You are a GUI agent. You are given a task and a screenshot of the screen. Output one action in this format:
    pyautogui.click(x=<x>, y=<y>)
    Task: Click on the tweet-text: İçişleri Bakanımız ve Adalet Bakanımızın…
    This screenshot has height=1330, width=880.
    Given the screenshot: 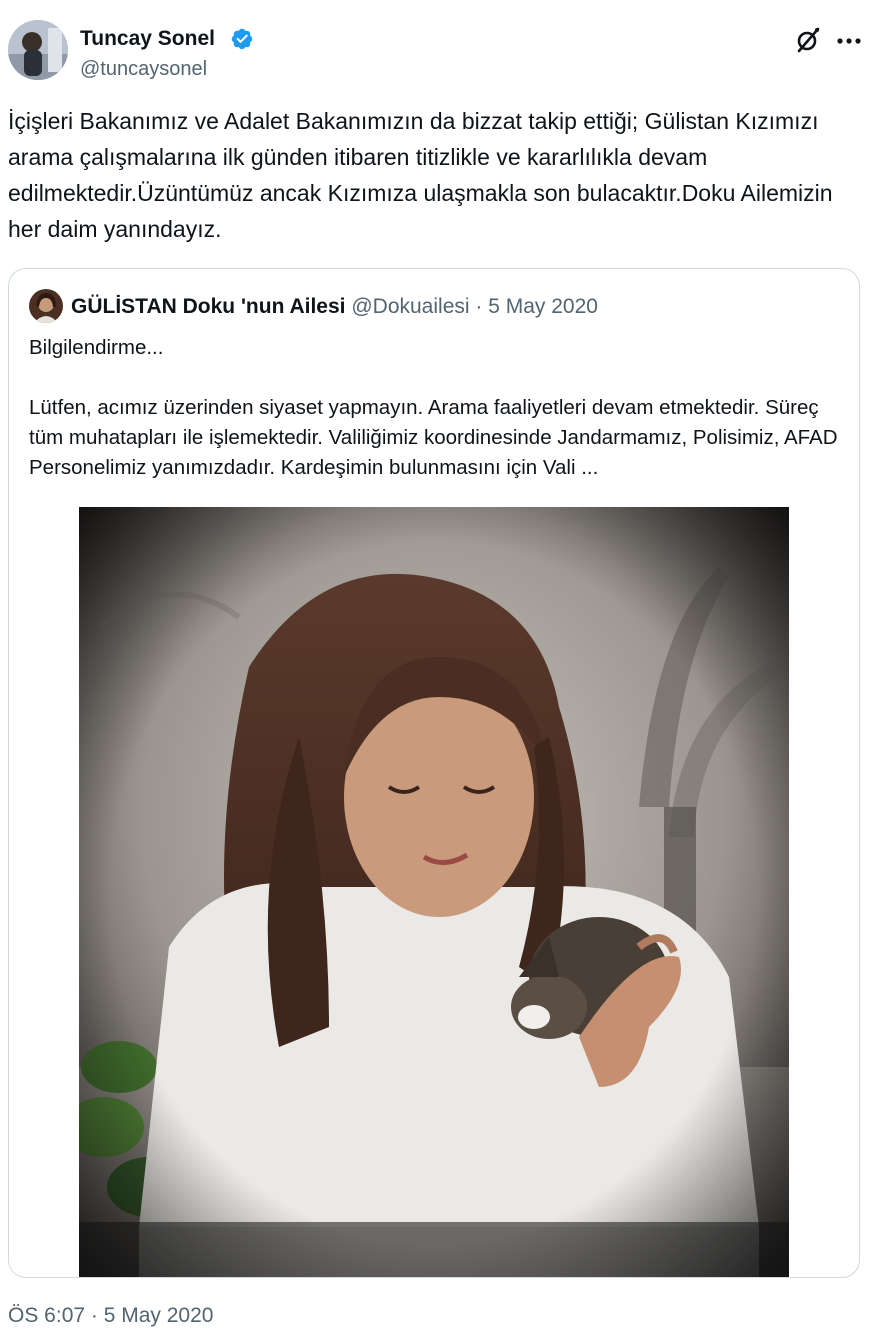 What is the action you would take?
    pyautogui.click(x=420, y=175)
    